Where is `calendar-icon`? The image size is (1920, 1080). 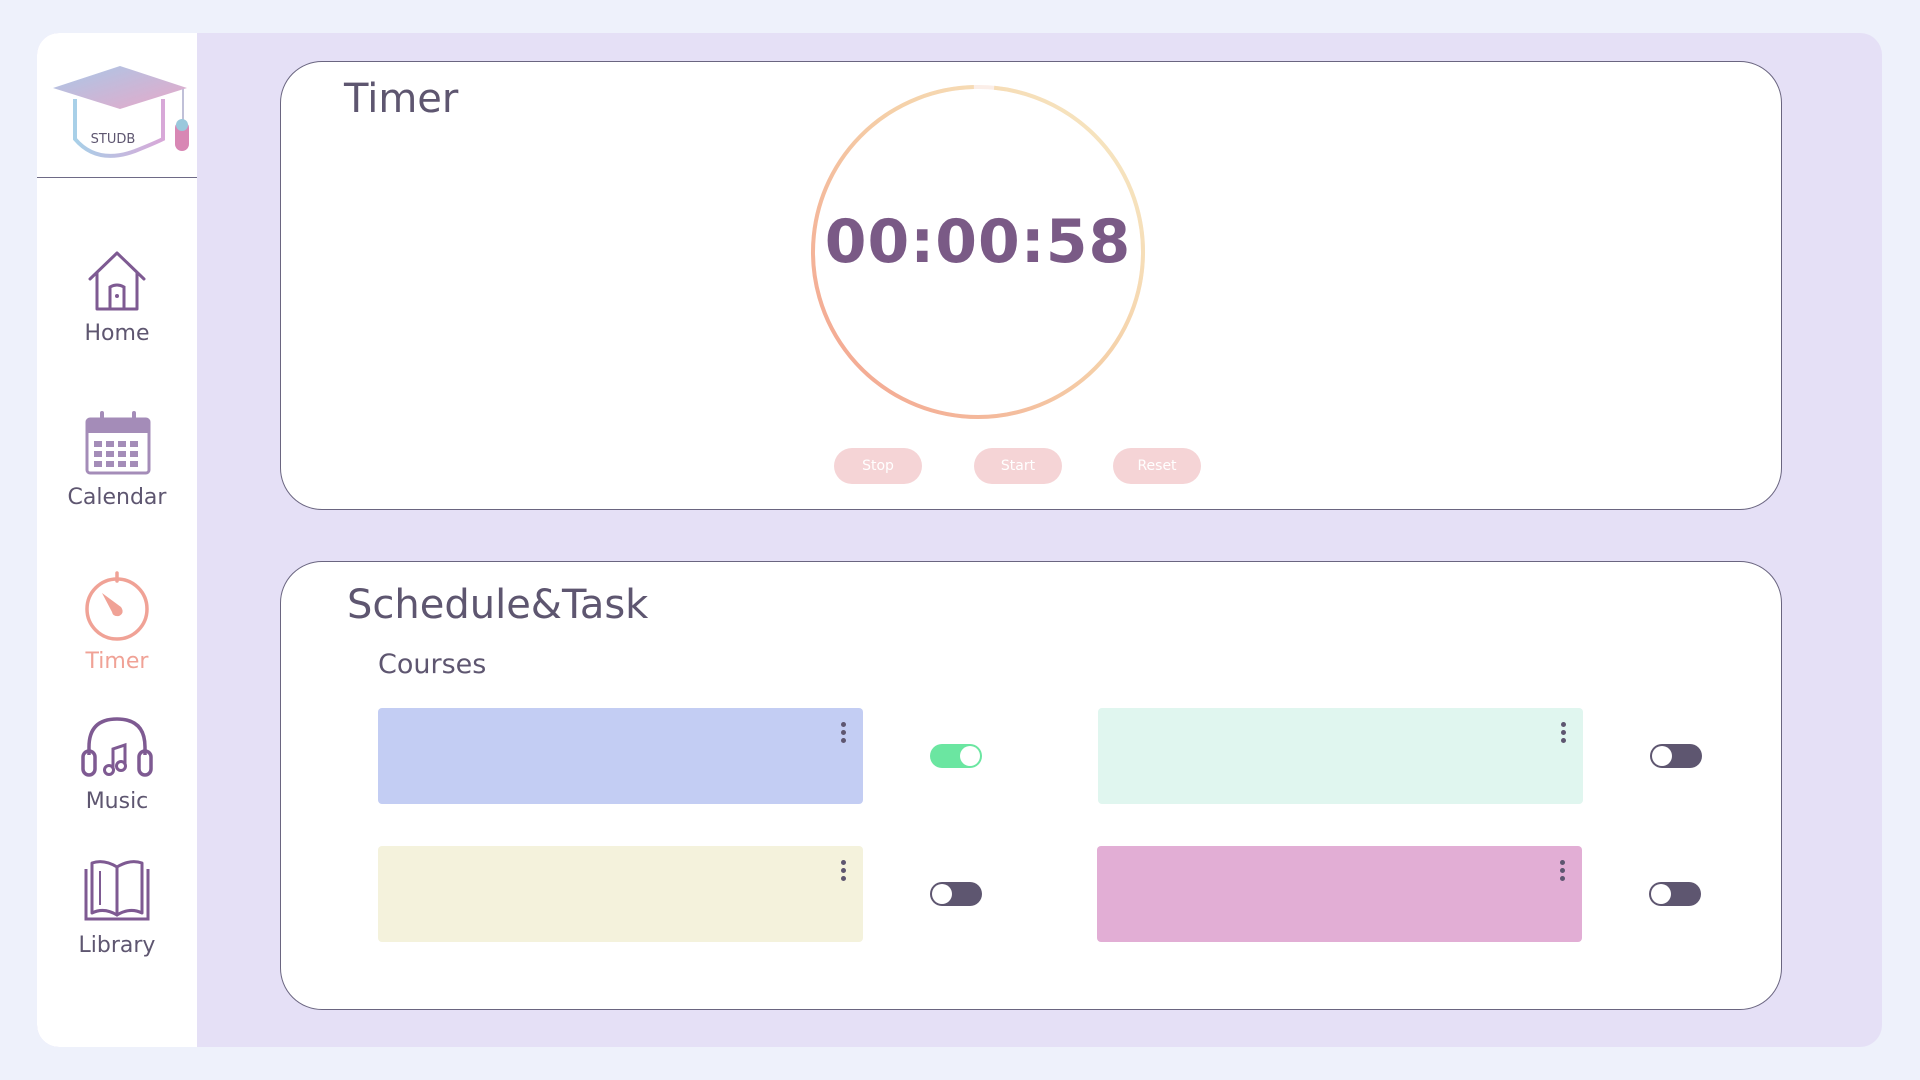
calendar-icon is located at coordinates (118, 443).